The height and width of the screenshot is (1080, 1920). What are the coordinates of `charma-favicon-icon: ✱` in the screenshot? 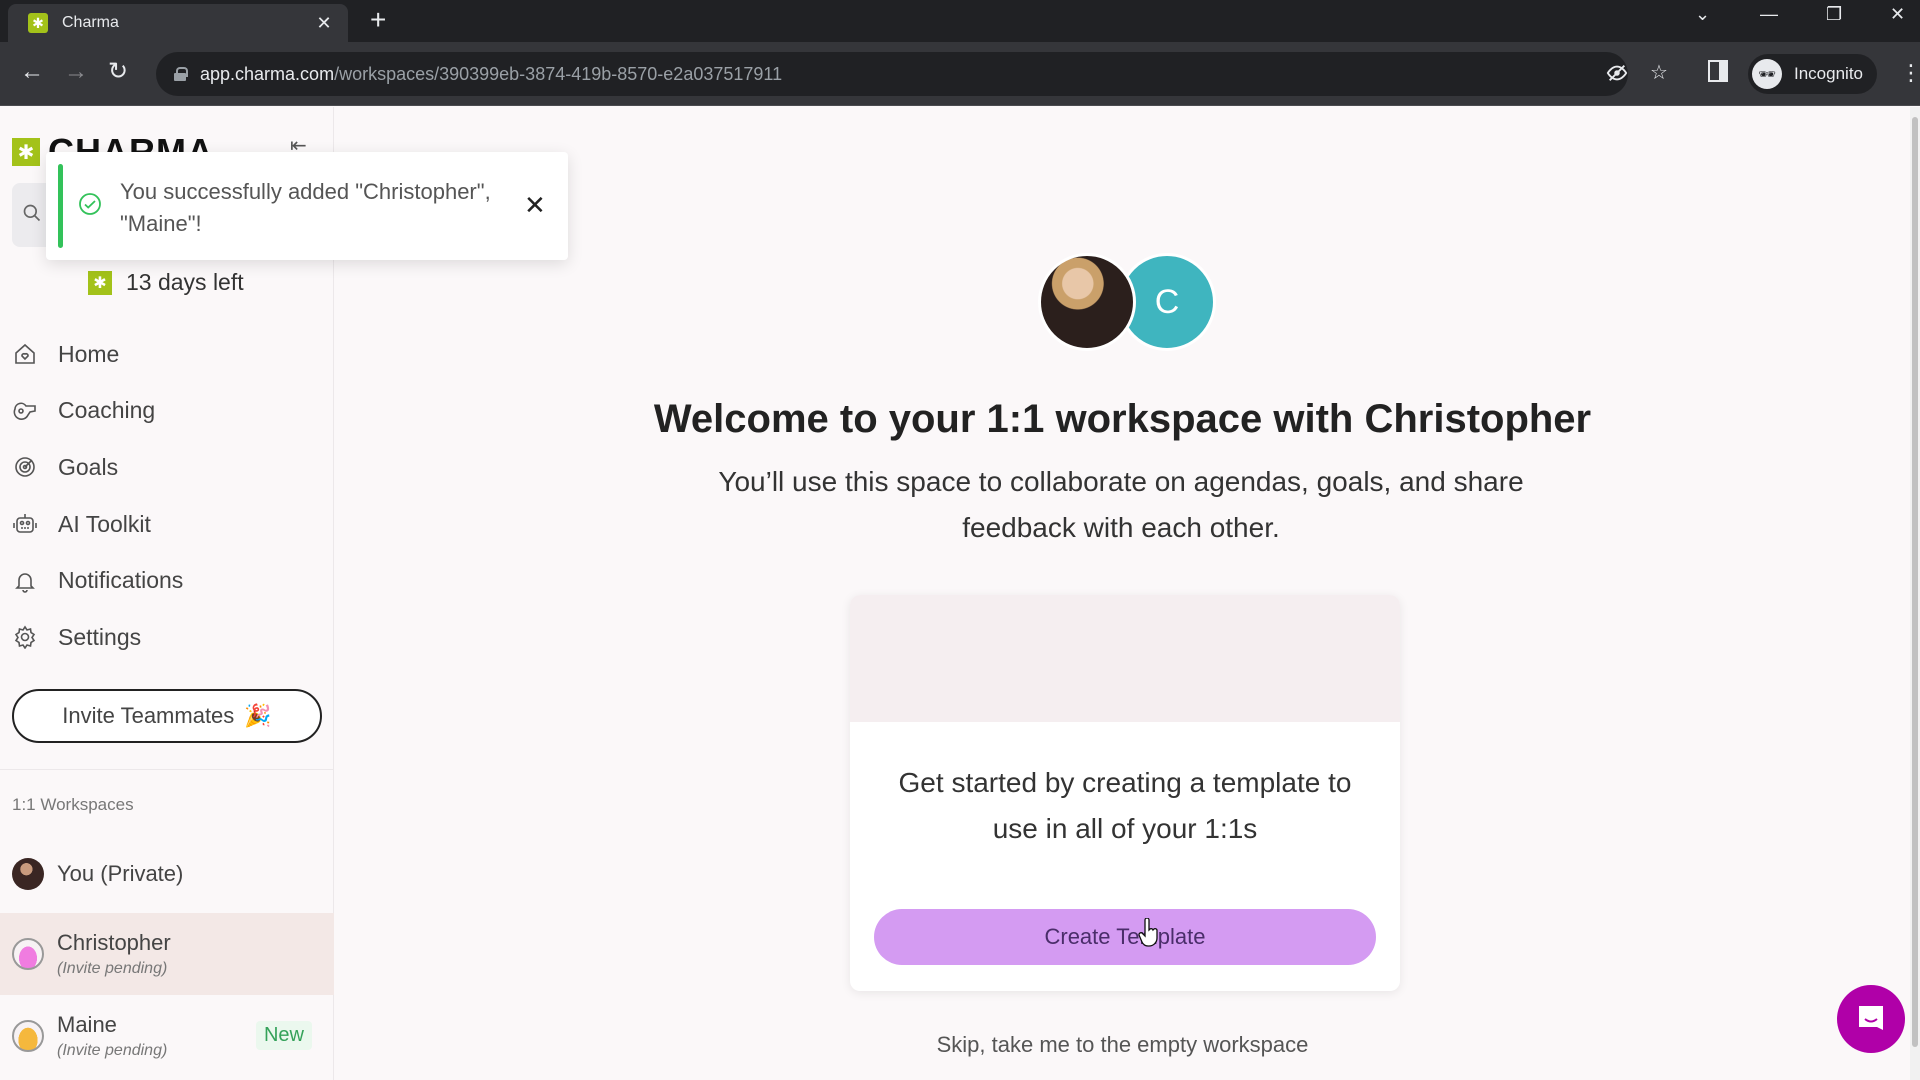 It's located at (38, 23).